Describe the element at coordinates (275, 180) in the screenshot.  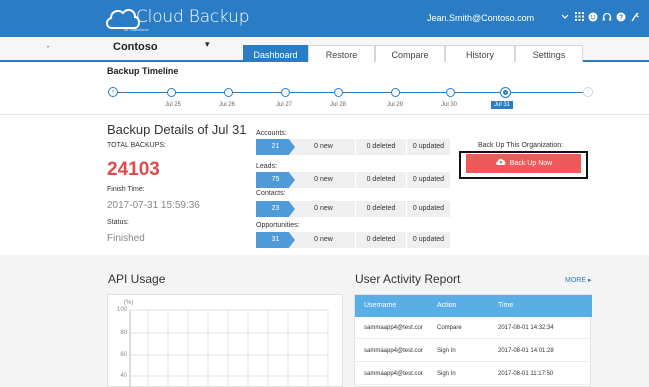
I see `stat-count-badge: 75` at that location.